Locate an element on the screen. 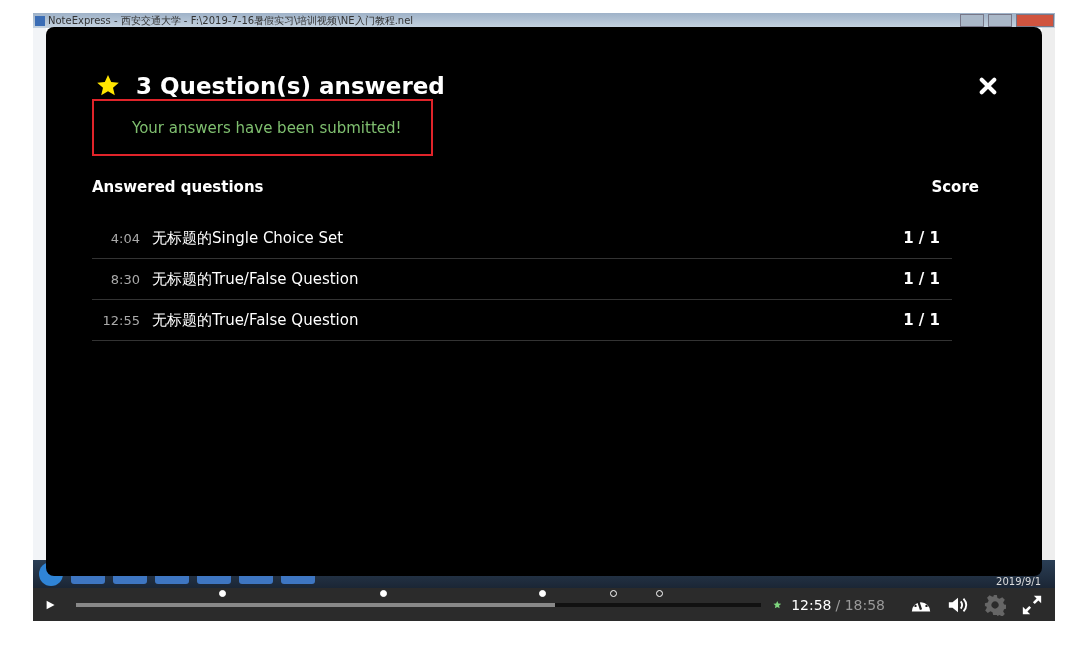 Image resolution: width=1080 pixels, height=649 pixels. duration: / 18:58 is located at coordinates (860, 604).